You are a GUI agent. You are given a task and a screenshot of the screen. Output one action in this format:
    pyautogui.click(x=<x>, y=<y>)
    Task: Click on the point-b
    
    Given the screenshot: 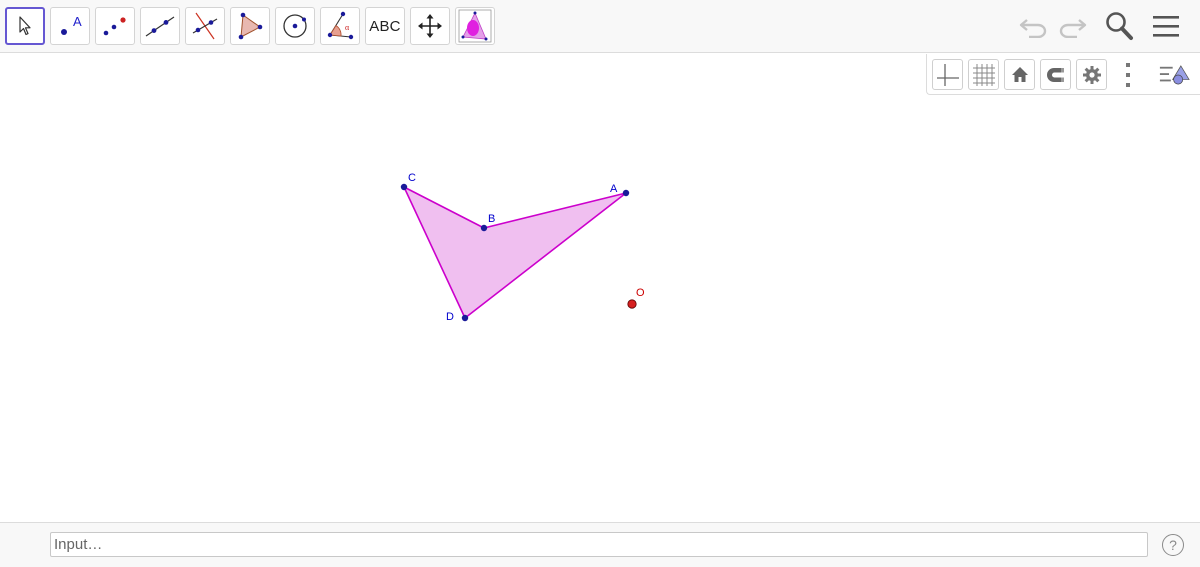 What is the action you would take?
    pyautogui.click(x=484, y=228)
    